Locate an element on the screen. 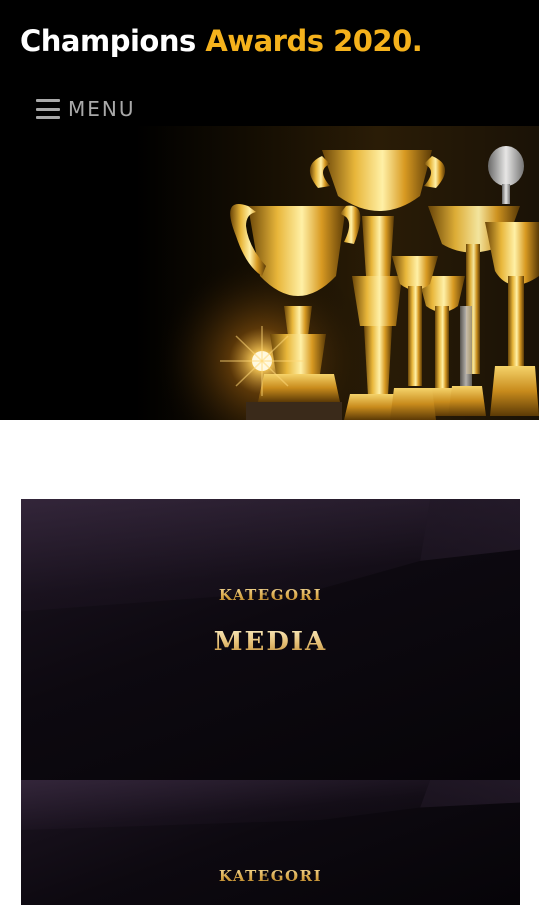  site-title: Champions Awards 2020. is located at coordinates (221, 41).